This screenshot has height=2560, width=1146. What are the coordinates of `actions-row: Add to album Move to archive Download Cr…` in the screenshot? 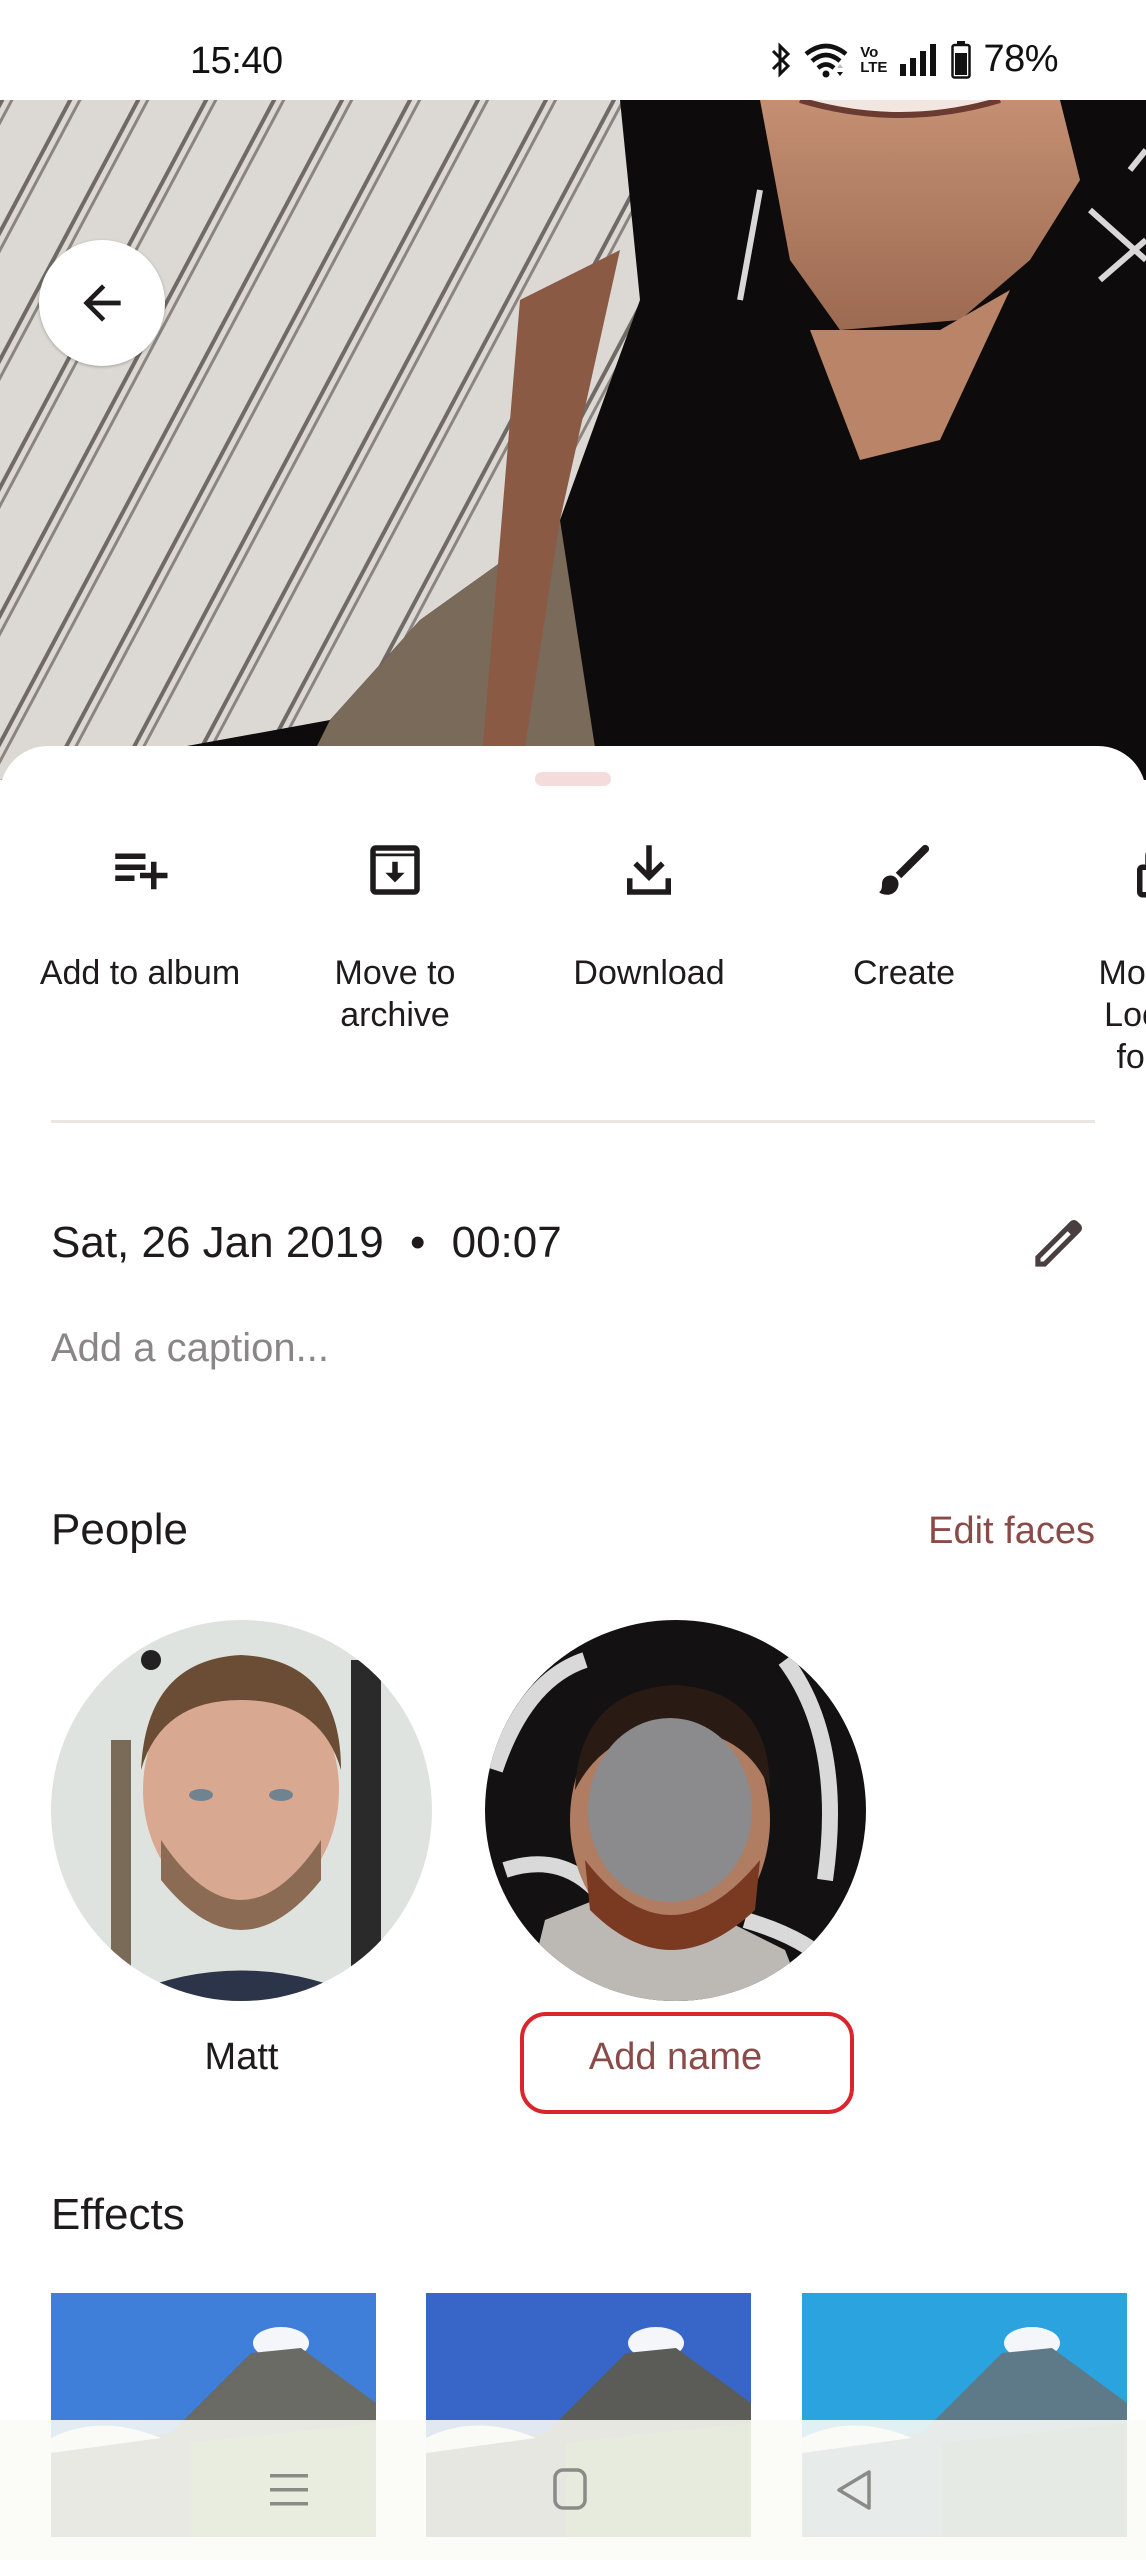 It's located at (573, 948).